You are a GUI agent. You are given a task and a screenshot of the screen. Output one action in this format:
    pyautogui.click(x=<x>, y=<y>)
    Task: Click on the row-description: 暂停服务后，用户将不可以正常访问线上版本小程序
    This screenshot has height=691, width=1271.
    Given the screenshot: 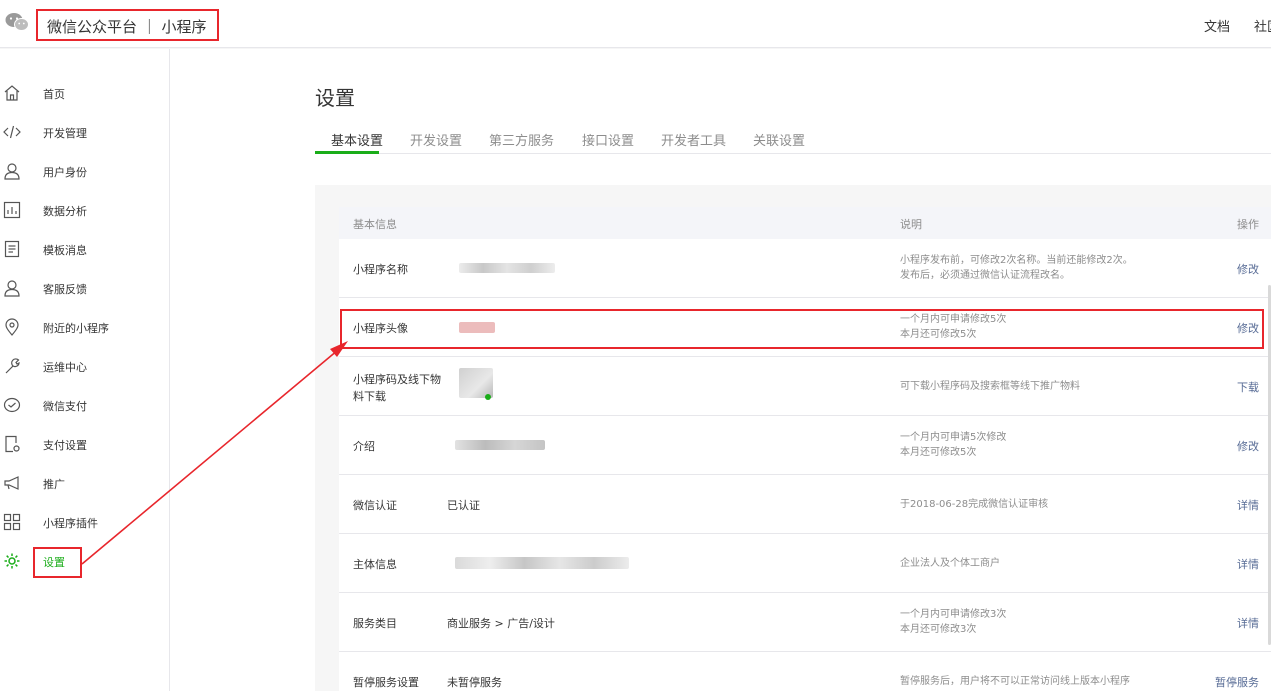 What is the action you would take?
    pyautogui.click(x=1015, y=681)
    